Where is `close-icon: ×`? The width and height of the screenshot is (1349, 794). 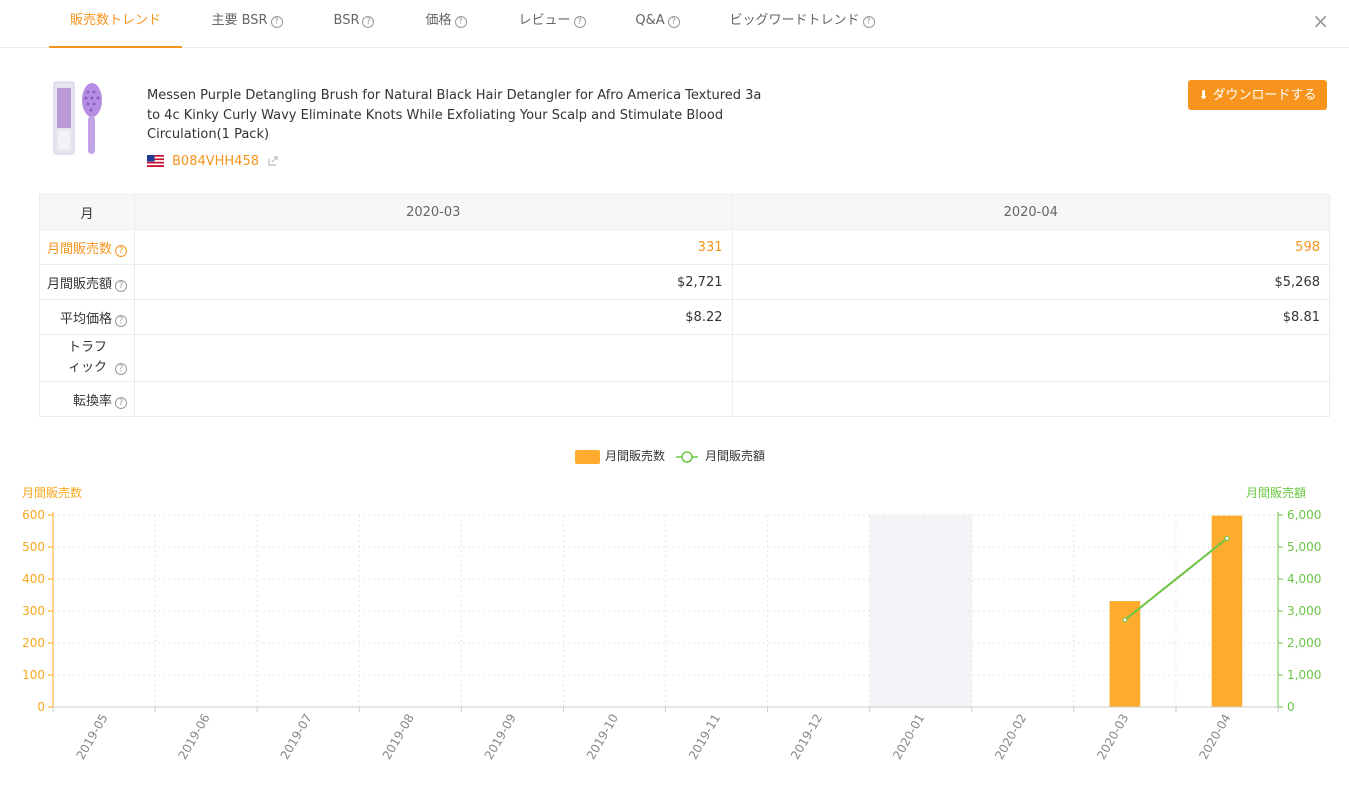
close-icon: × is located at coordinates (1320, 21).